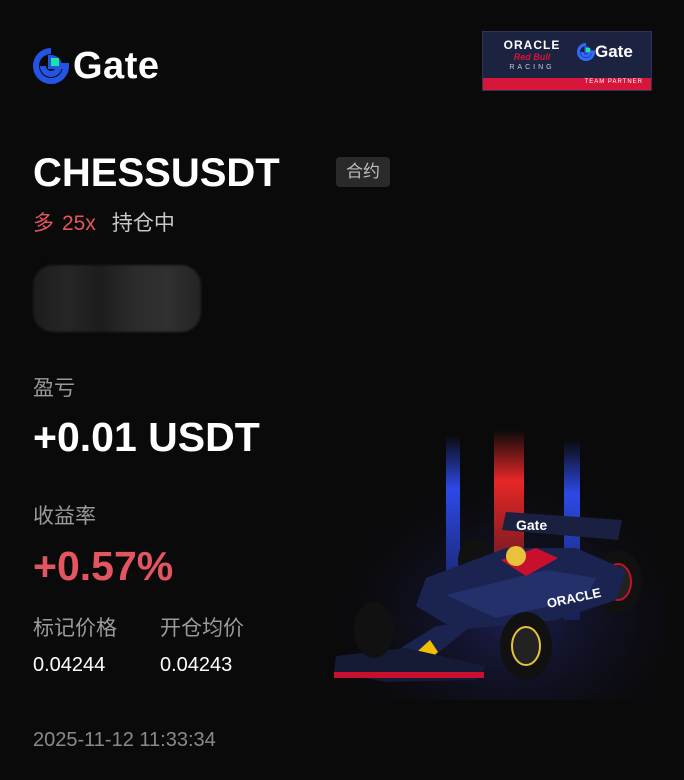  I want to click on leverage: 25x, so click(79, 223).